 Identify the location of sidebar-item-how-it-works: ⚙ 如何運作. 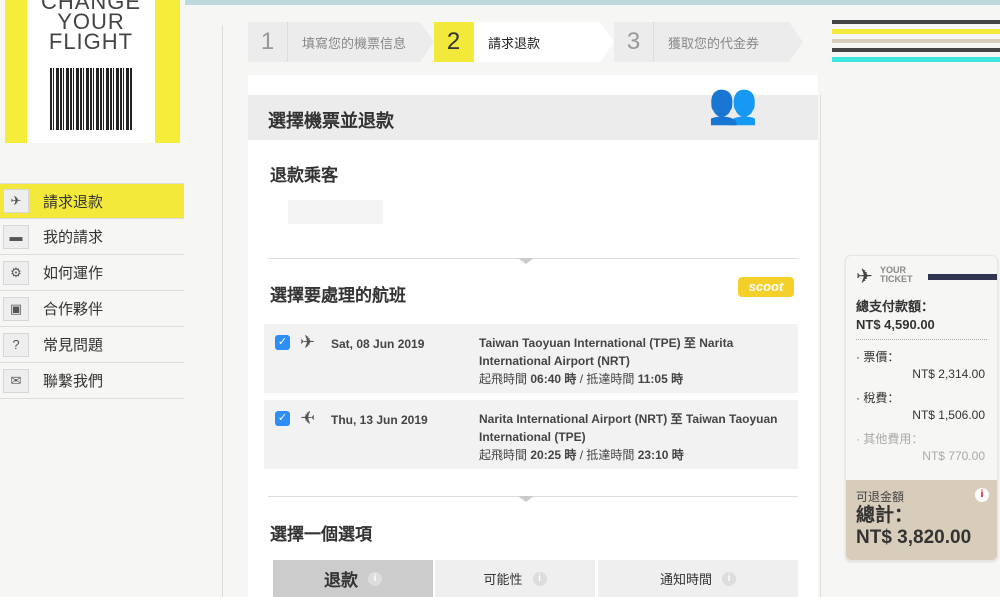
(92, 273).